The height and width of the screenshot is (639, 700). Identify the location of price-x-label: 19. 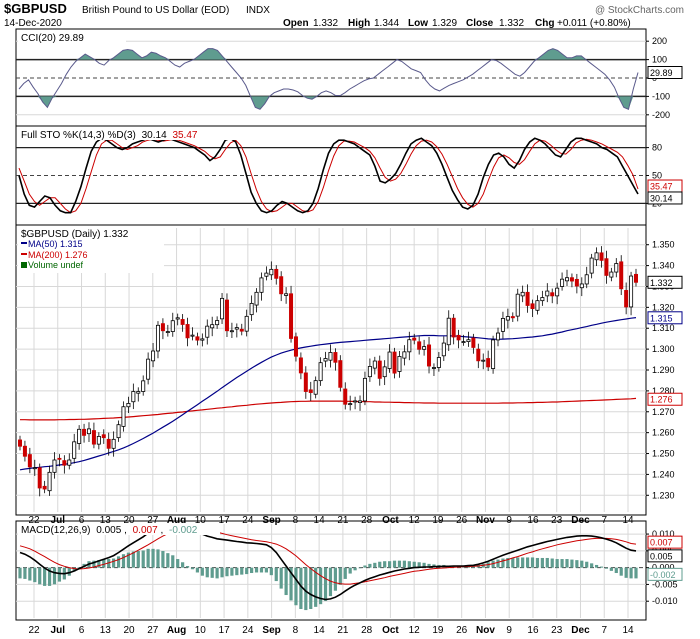
(438, 520).